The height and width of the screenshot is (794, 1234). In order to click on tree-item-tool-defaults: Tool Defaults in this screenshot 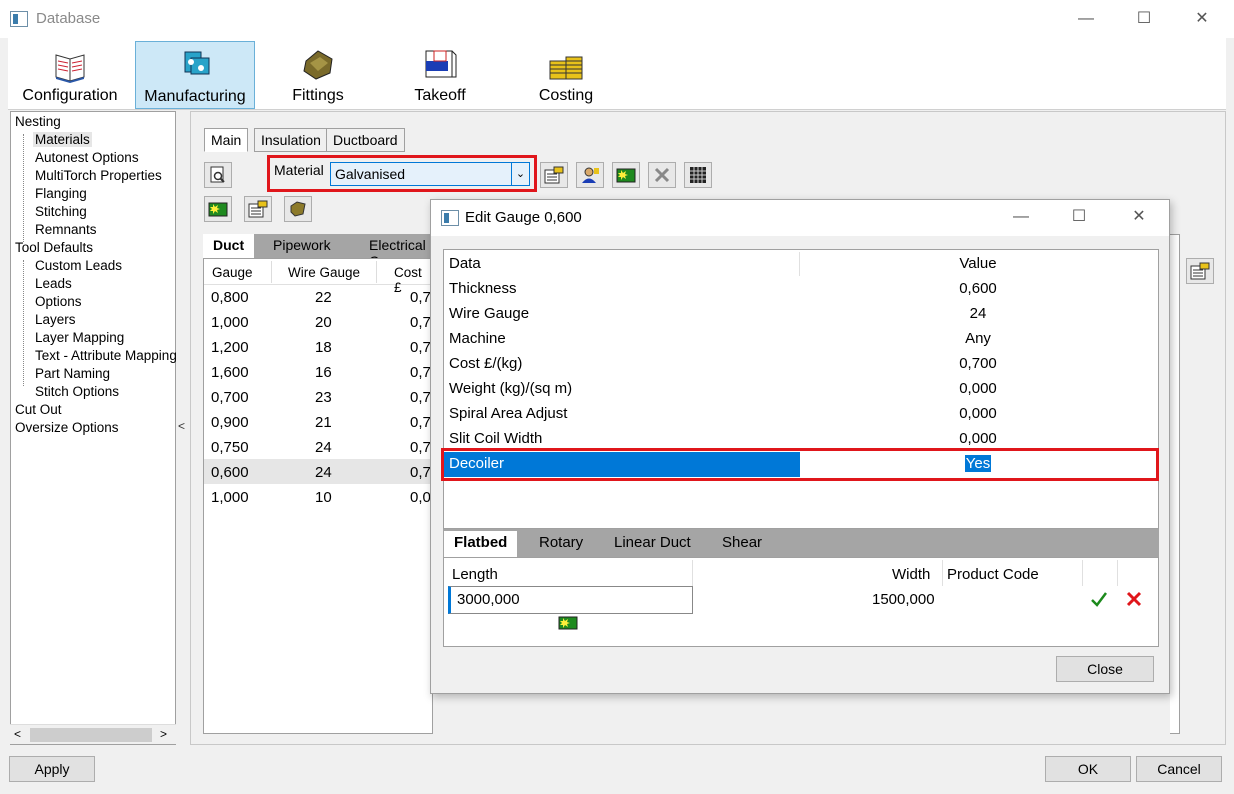, I will do `click(54, 247)`.